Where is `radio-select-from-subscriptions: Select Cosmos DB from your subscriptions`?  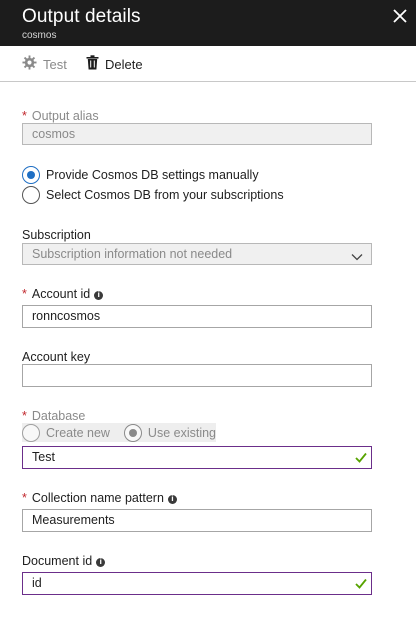
radio-select-from-subscriptions: Select Cosmos DB from your subscriptions is located at coordinates (153, 195).